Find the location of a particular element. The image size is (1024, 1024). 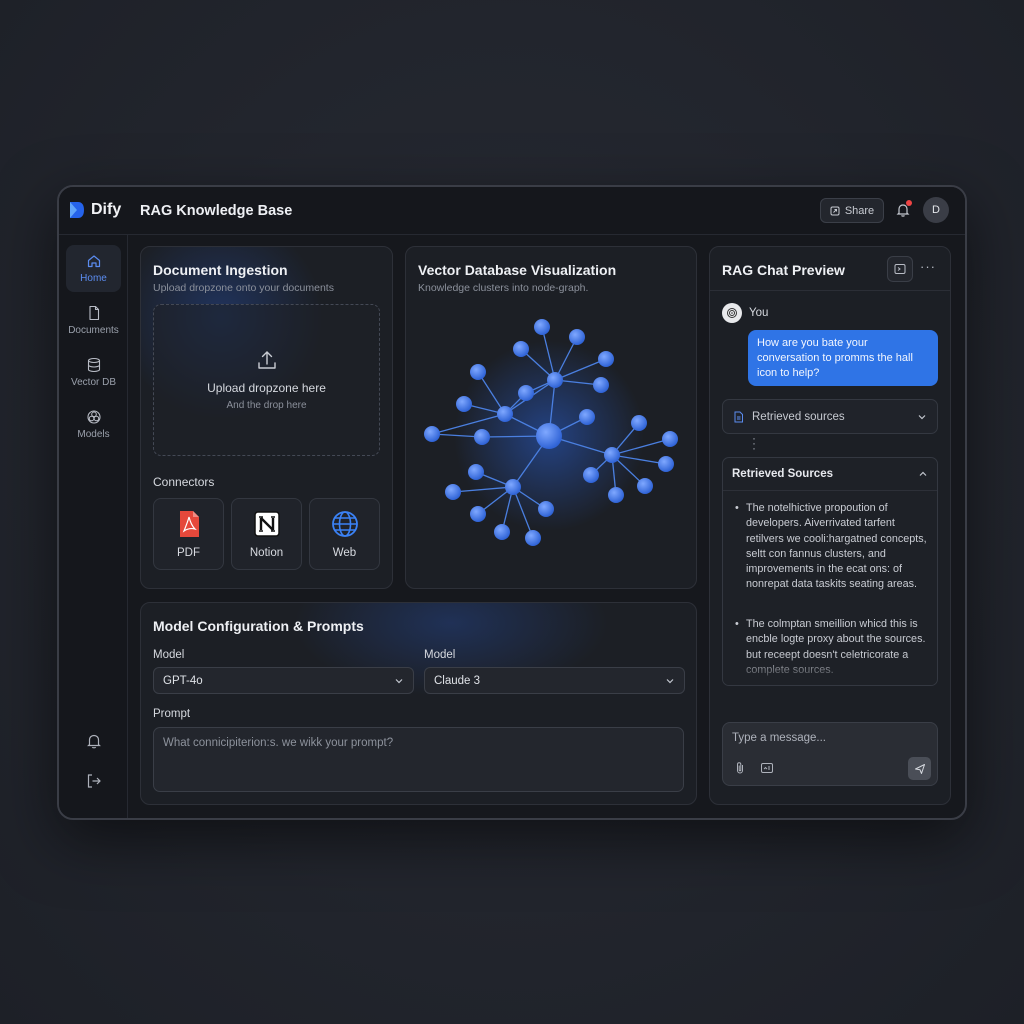

sidebar-item-documents: Documents is located at coordinates (93, 320).